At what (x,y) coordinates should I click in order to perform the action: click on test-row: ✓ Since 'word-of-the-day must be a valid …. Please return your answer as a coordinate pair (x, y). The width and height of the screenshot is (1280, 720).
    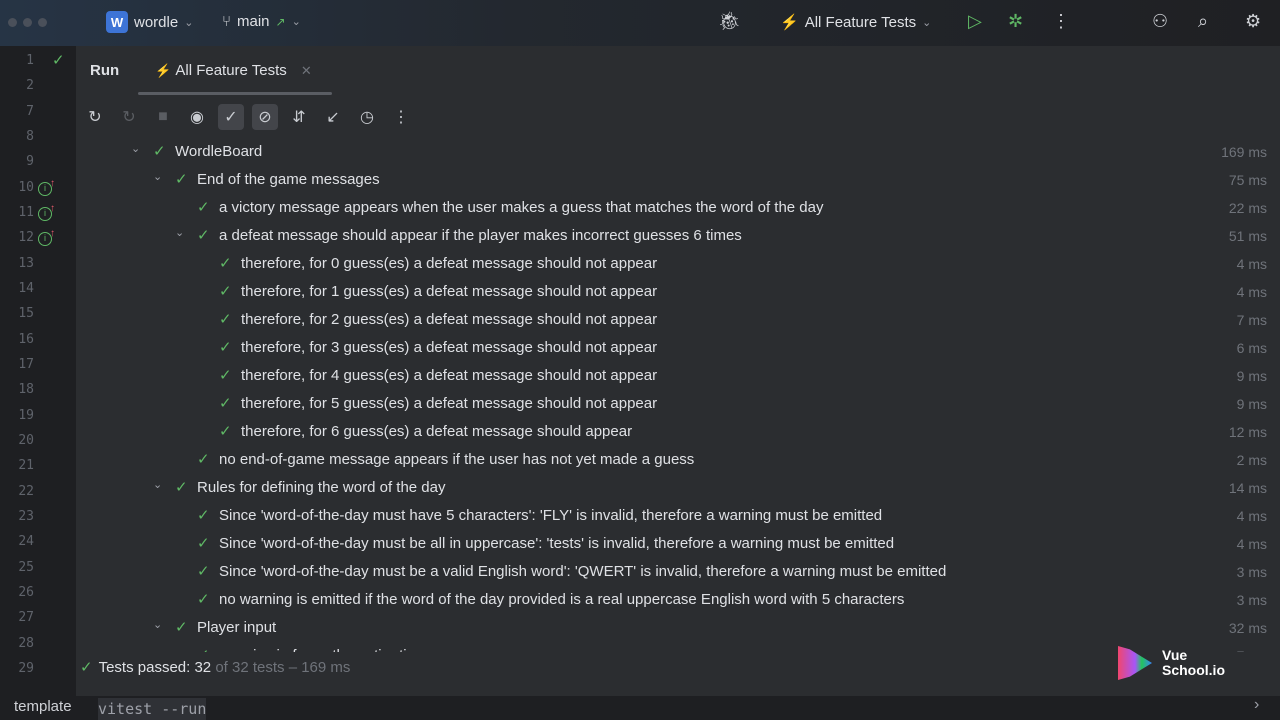
    Looking at the image, I should click on (678, 572).